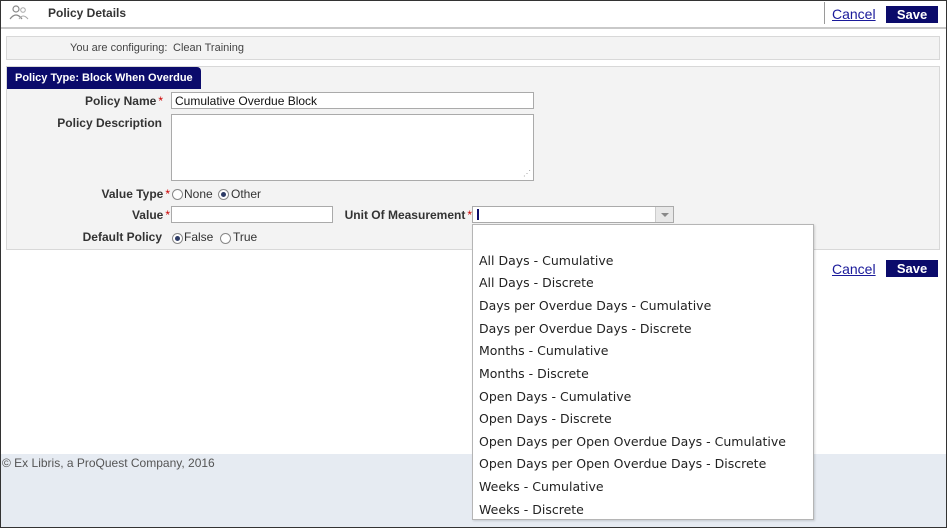  Describe the element at coordinates (120, 101) in the screenshot. I see `policy-name-label-text: Policy Name` at that location.